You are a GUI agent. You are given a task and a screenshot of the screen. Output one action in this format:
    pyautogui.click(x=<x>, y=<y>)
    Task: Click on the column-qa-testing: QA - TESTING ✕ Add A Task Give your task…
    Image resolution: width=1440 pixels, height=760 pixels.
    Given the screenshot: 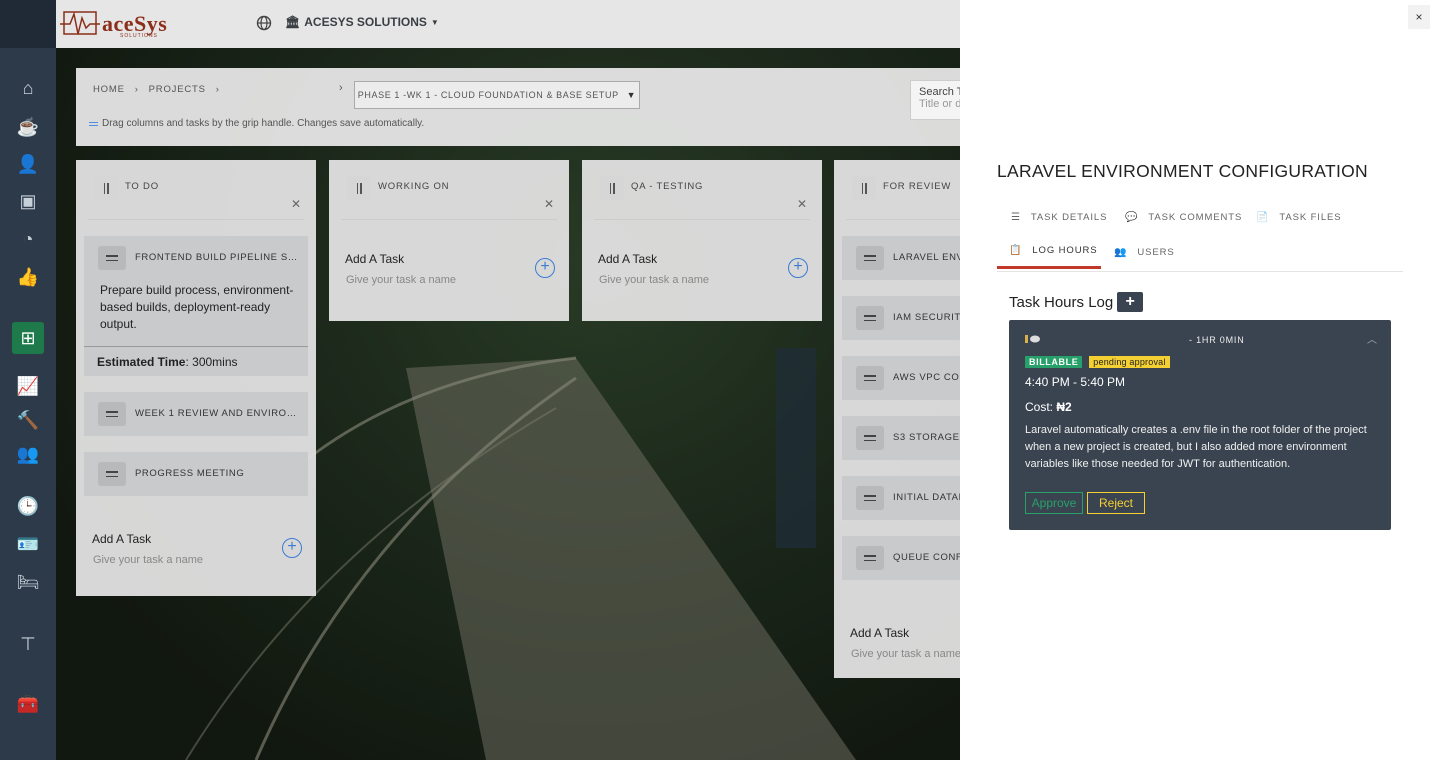 What is the action you would take?
    pyautogui.click(x=702, y=240)
    